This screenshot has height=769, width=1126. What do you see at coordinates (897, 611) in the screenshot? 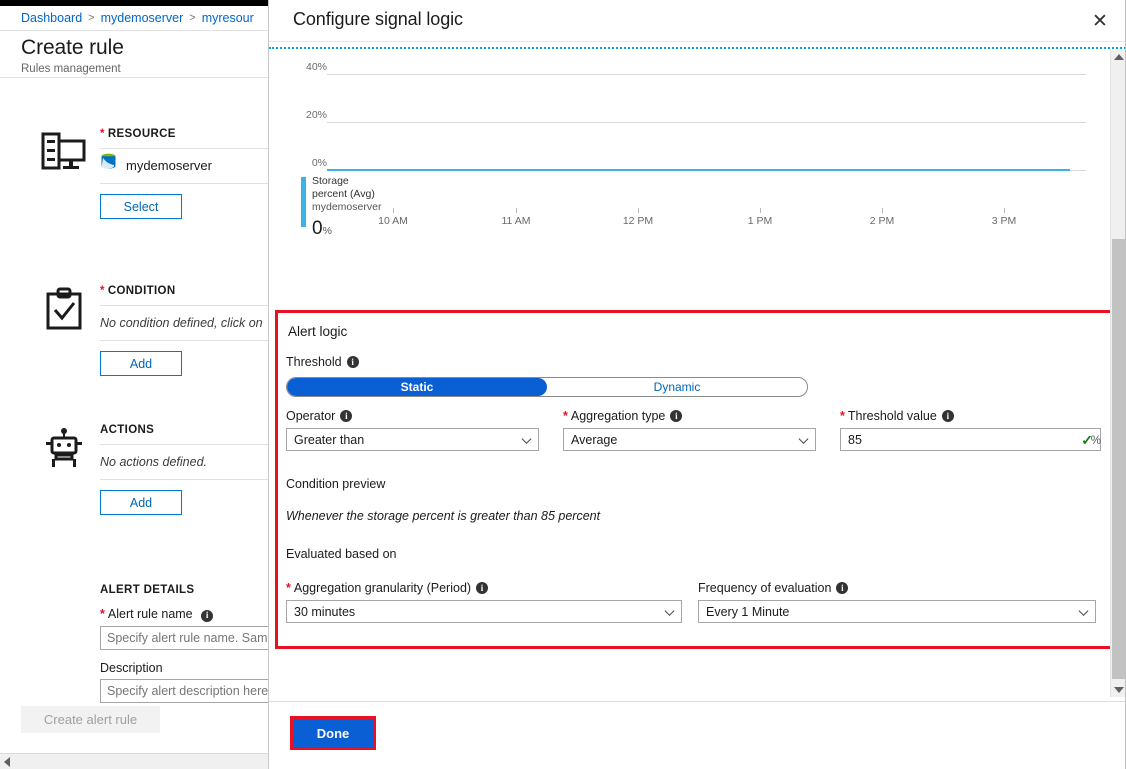
I see `frequency-of-evaluation-select: Every 1 Minute` at bounding box center [897, 611].